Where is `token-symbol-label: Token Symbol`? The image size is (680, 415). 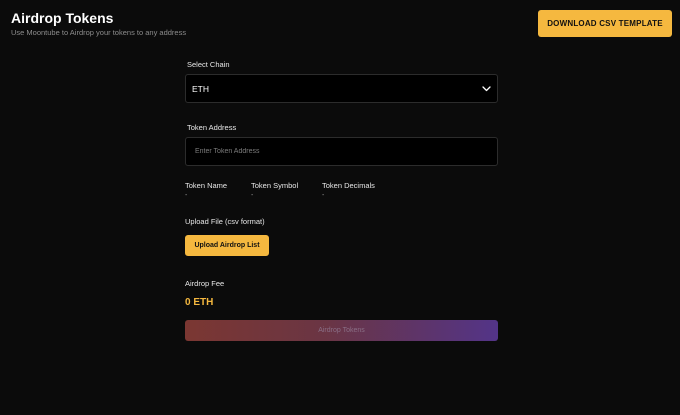 token-symbol-label: Token Symbol is located at coordinates (275, 185).